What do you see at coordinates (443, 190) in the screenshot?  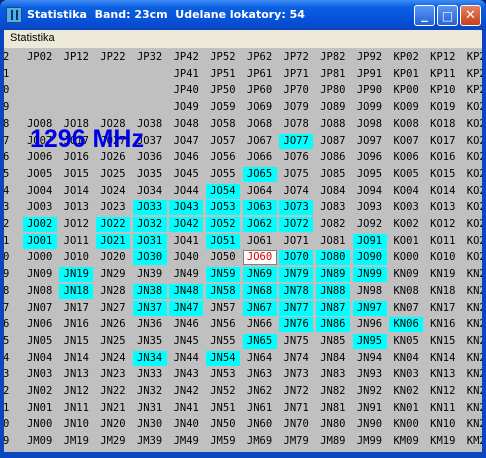 I see `locator-cell-ko14: KO14` at bounding box center [443, 190].